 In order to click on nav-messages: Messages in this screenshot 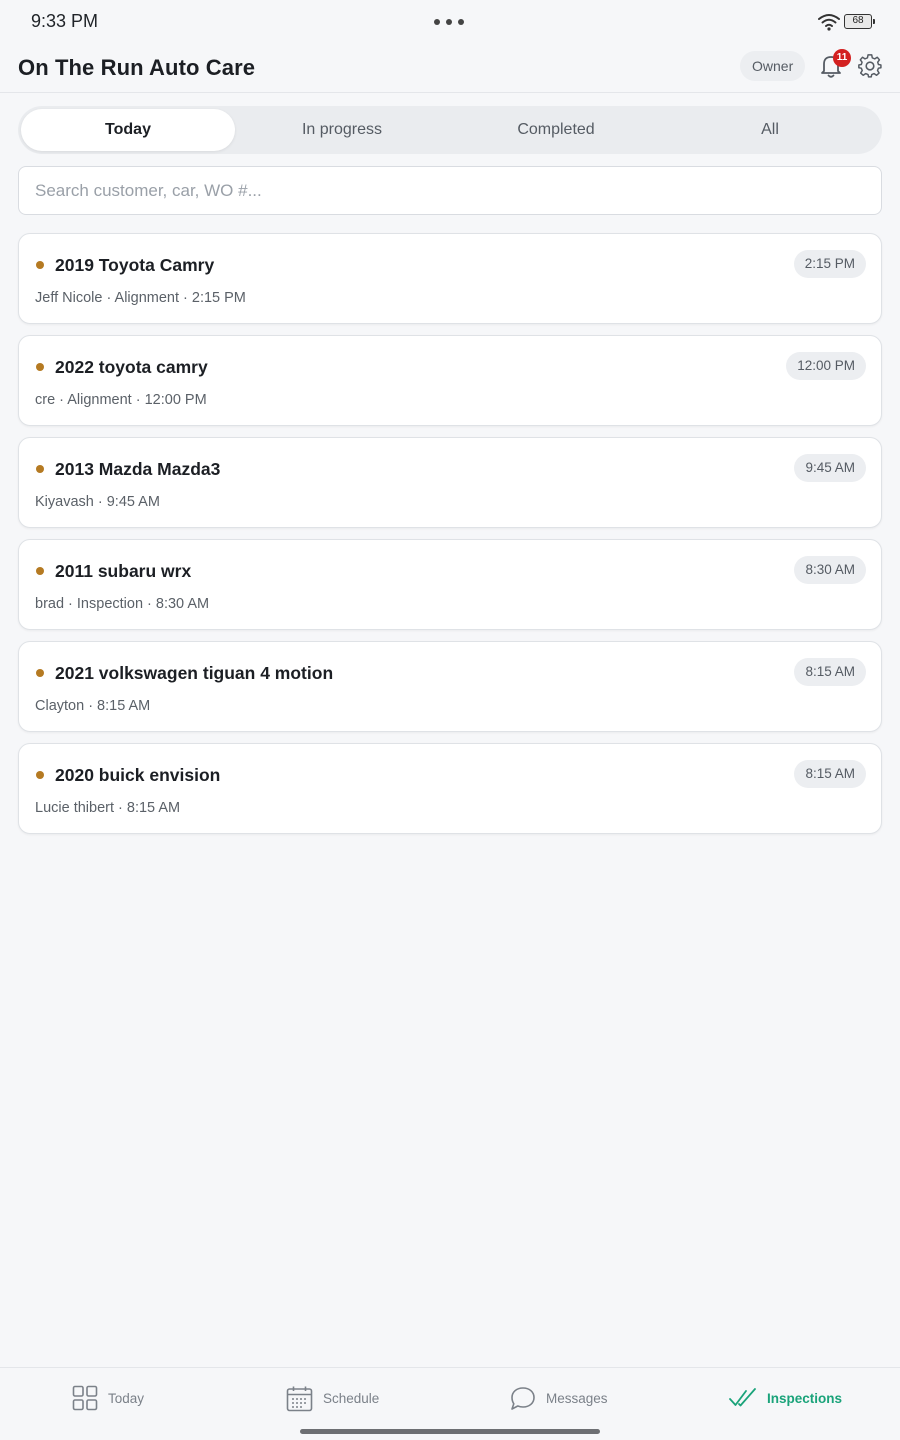, I will do `click(558, 1398)`.